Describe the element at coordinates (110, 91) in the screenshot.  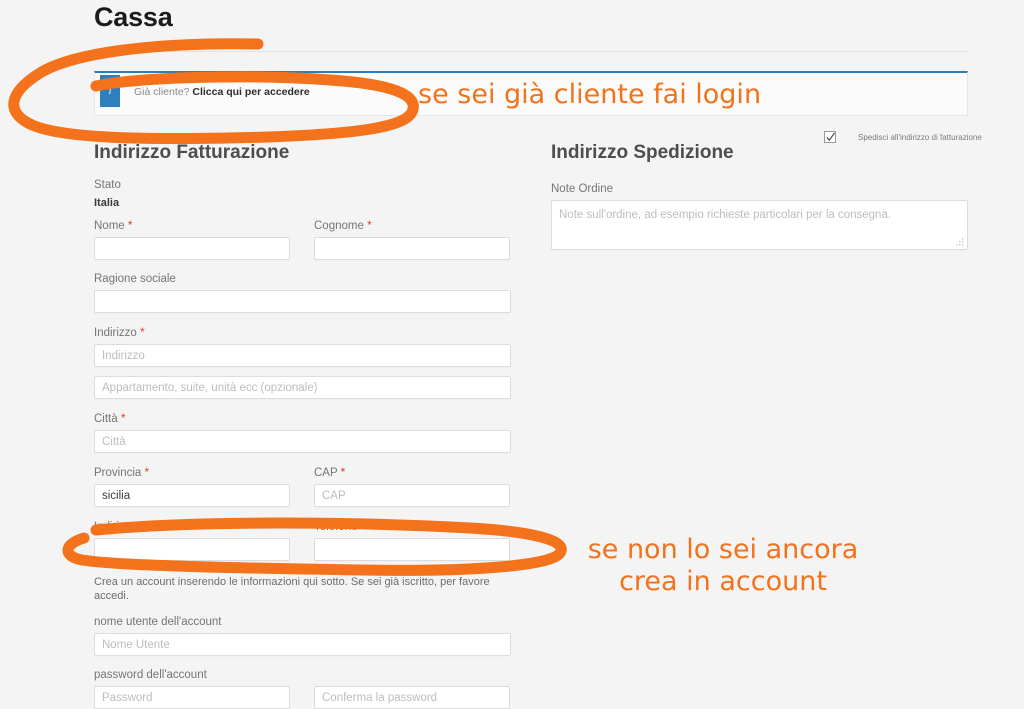
I see `info-icon: i` at that location.